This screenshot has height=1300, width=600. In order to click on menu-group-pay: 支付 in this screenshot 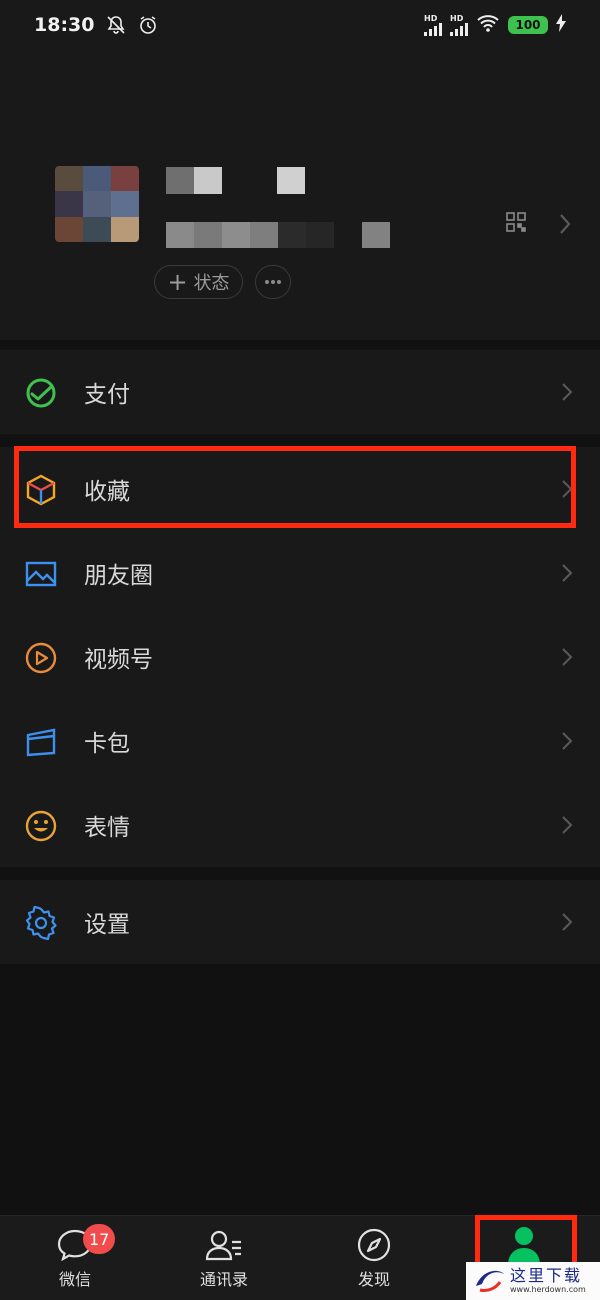, I will do `click(300, 392)`.